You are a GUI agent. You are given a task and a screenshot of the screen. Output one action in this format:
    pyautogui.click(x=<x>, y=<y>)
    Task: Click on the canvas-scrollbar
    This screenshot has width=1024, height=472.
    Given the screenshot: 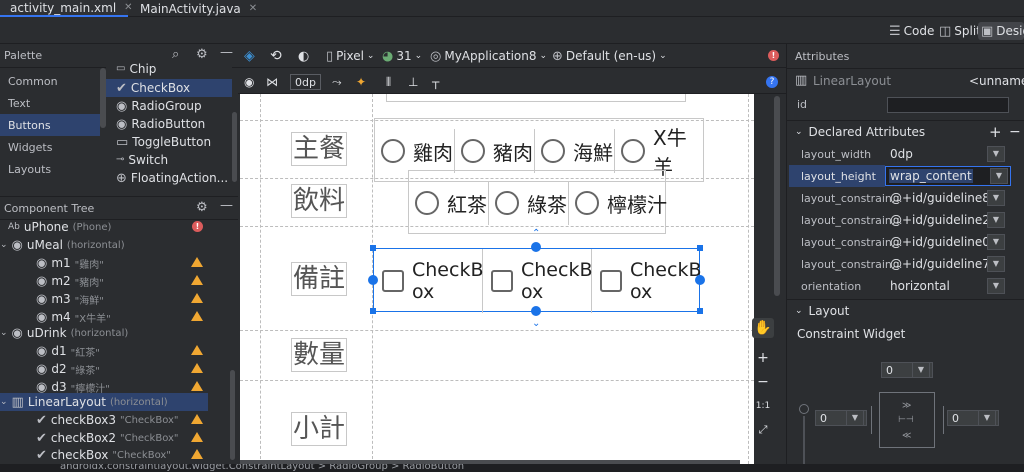 What is the action you would take?
    pyautogui.click(x=777, y=196)
    